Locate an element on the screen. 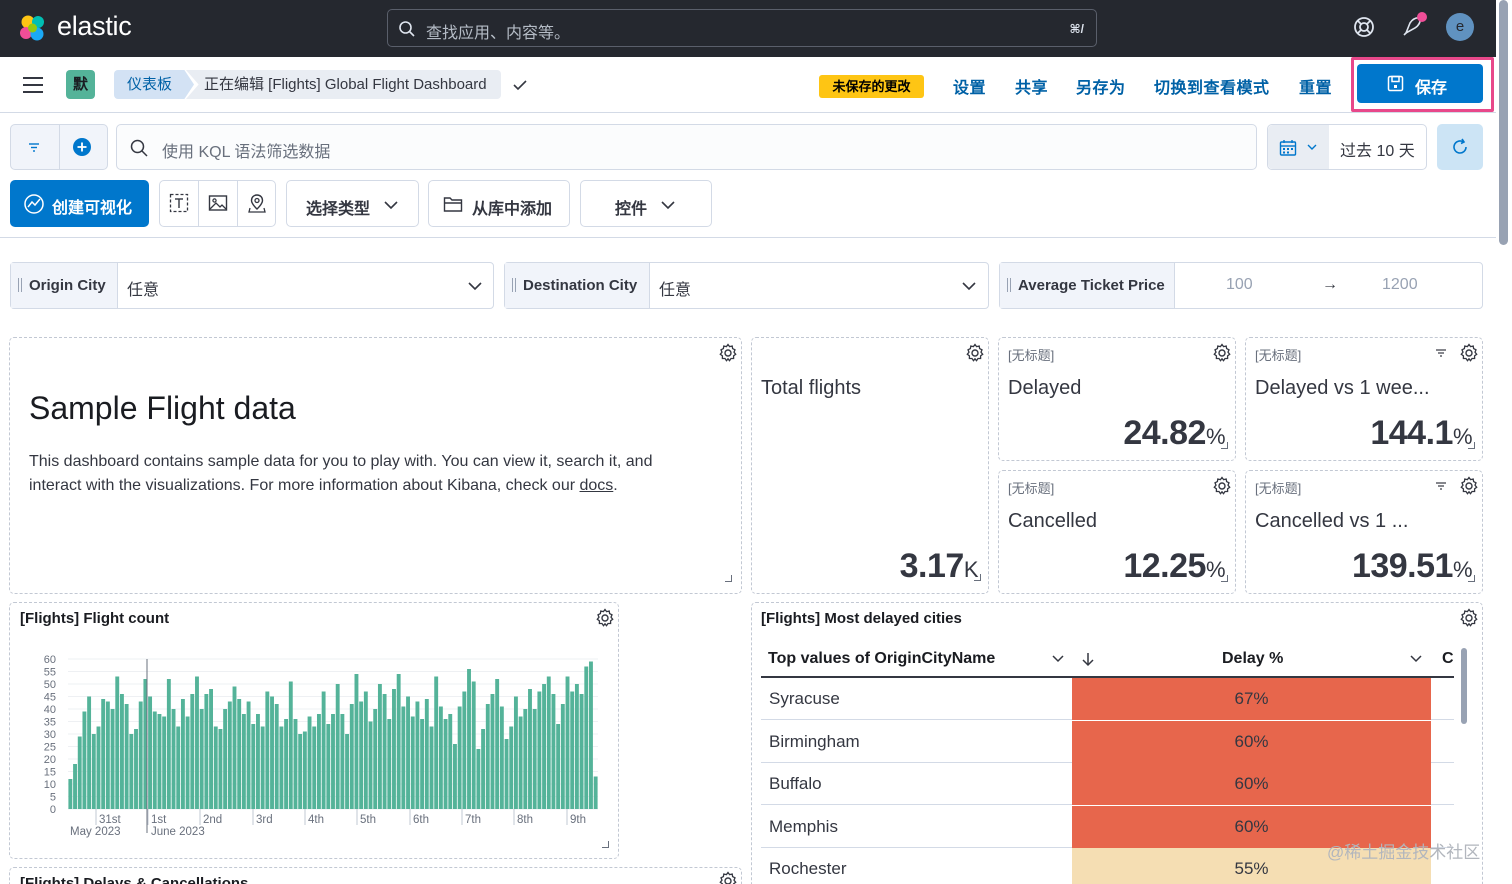  create-visualization-icon is located at coordinates (34, 204).